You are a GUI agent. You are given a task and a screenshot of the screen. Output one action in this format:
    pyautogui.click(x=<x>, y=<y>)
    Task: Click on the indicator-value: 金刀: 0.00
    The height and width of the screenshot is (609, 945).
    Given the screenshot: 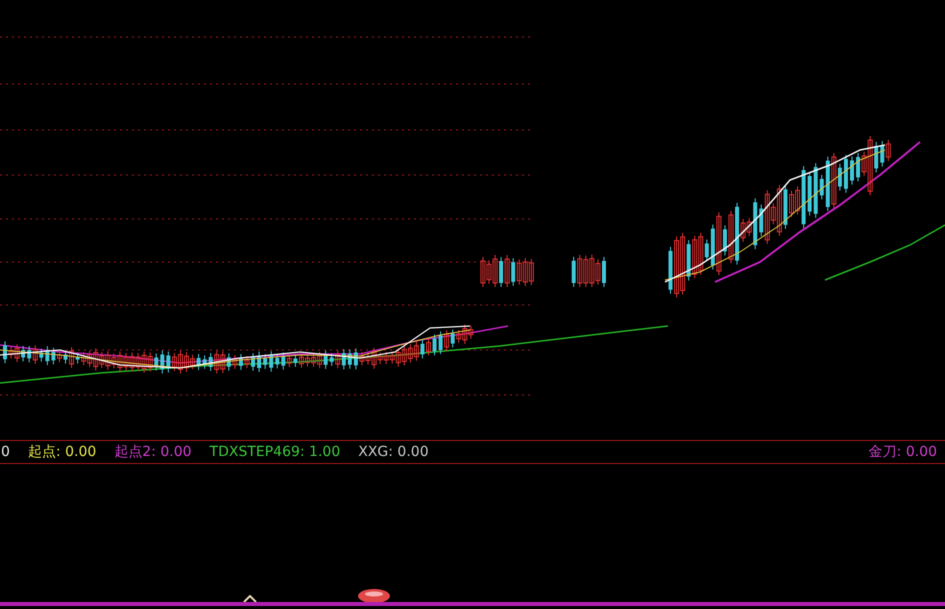 What is the action you would take?
    pyautogui.click(x=902, y=452)
    